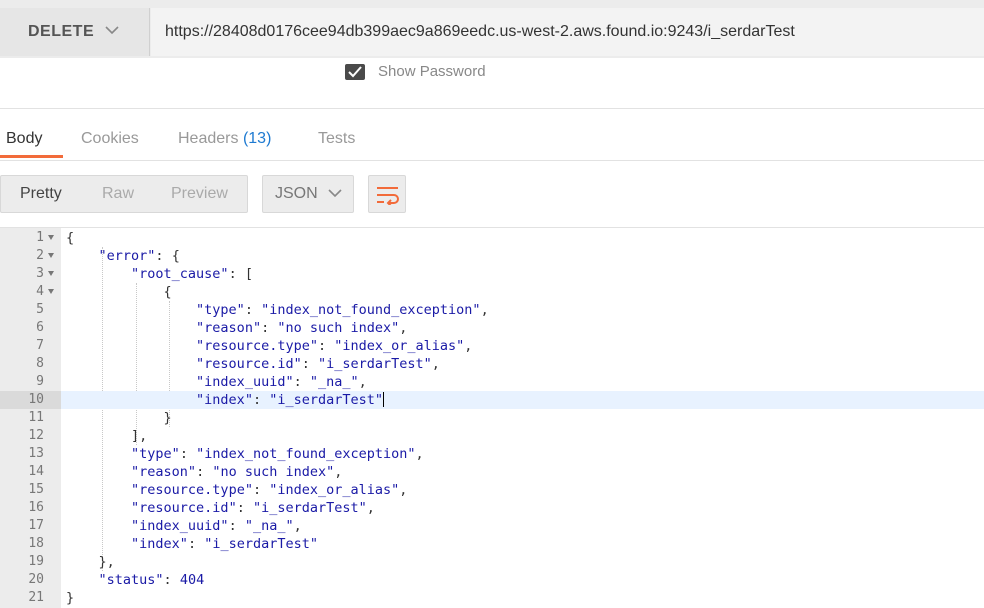 The height and width of the screenshot is (608, 984). What do you see at coordinates (492, 490) in the screenshot?
I see `code-line: 15 "resource.type": "index_or_alias",` at bounding box center [492, 490].